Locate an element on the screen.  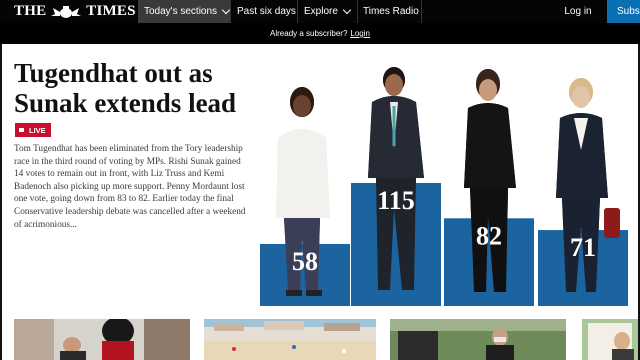
nav-explore: Explore is located at coordinates (328, 11).